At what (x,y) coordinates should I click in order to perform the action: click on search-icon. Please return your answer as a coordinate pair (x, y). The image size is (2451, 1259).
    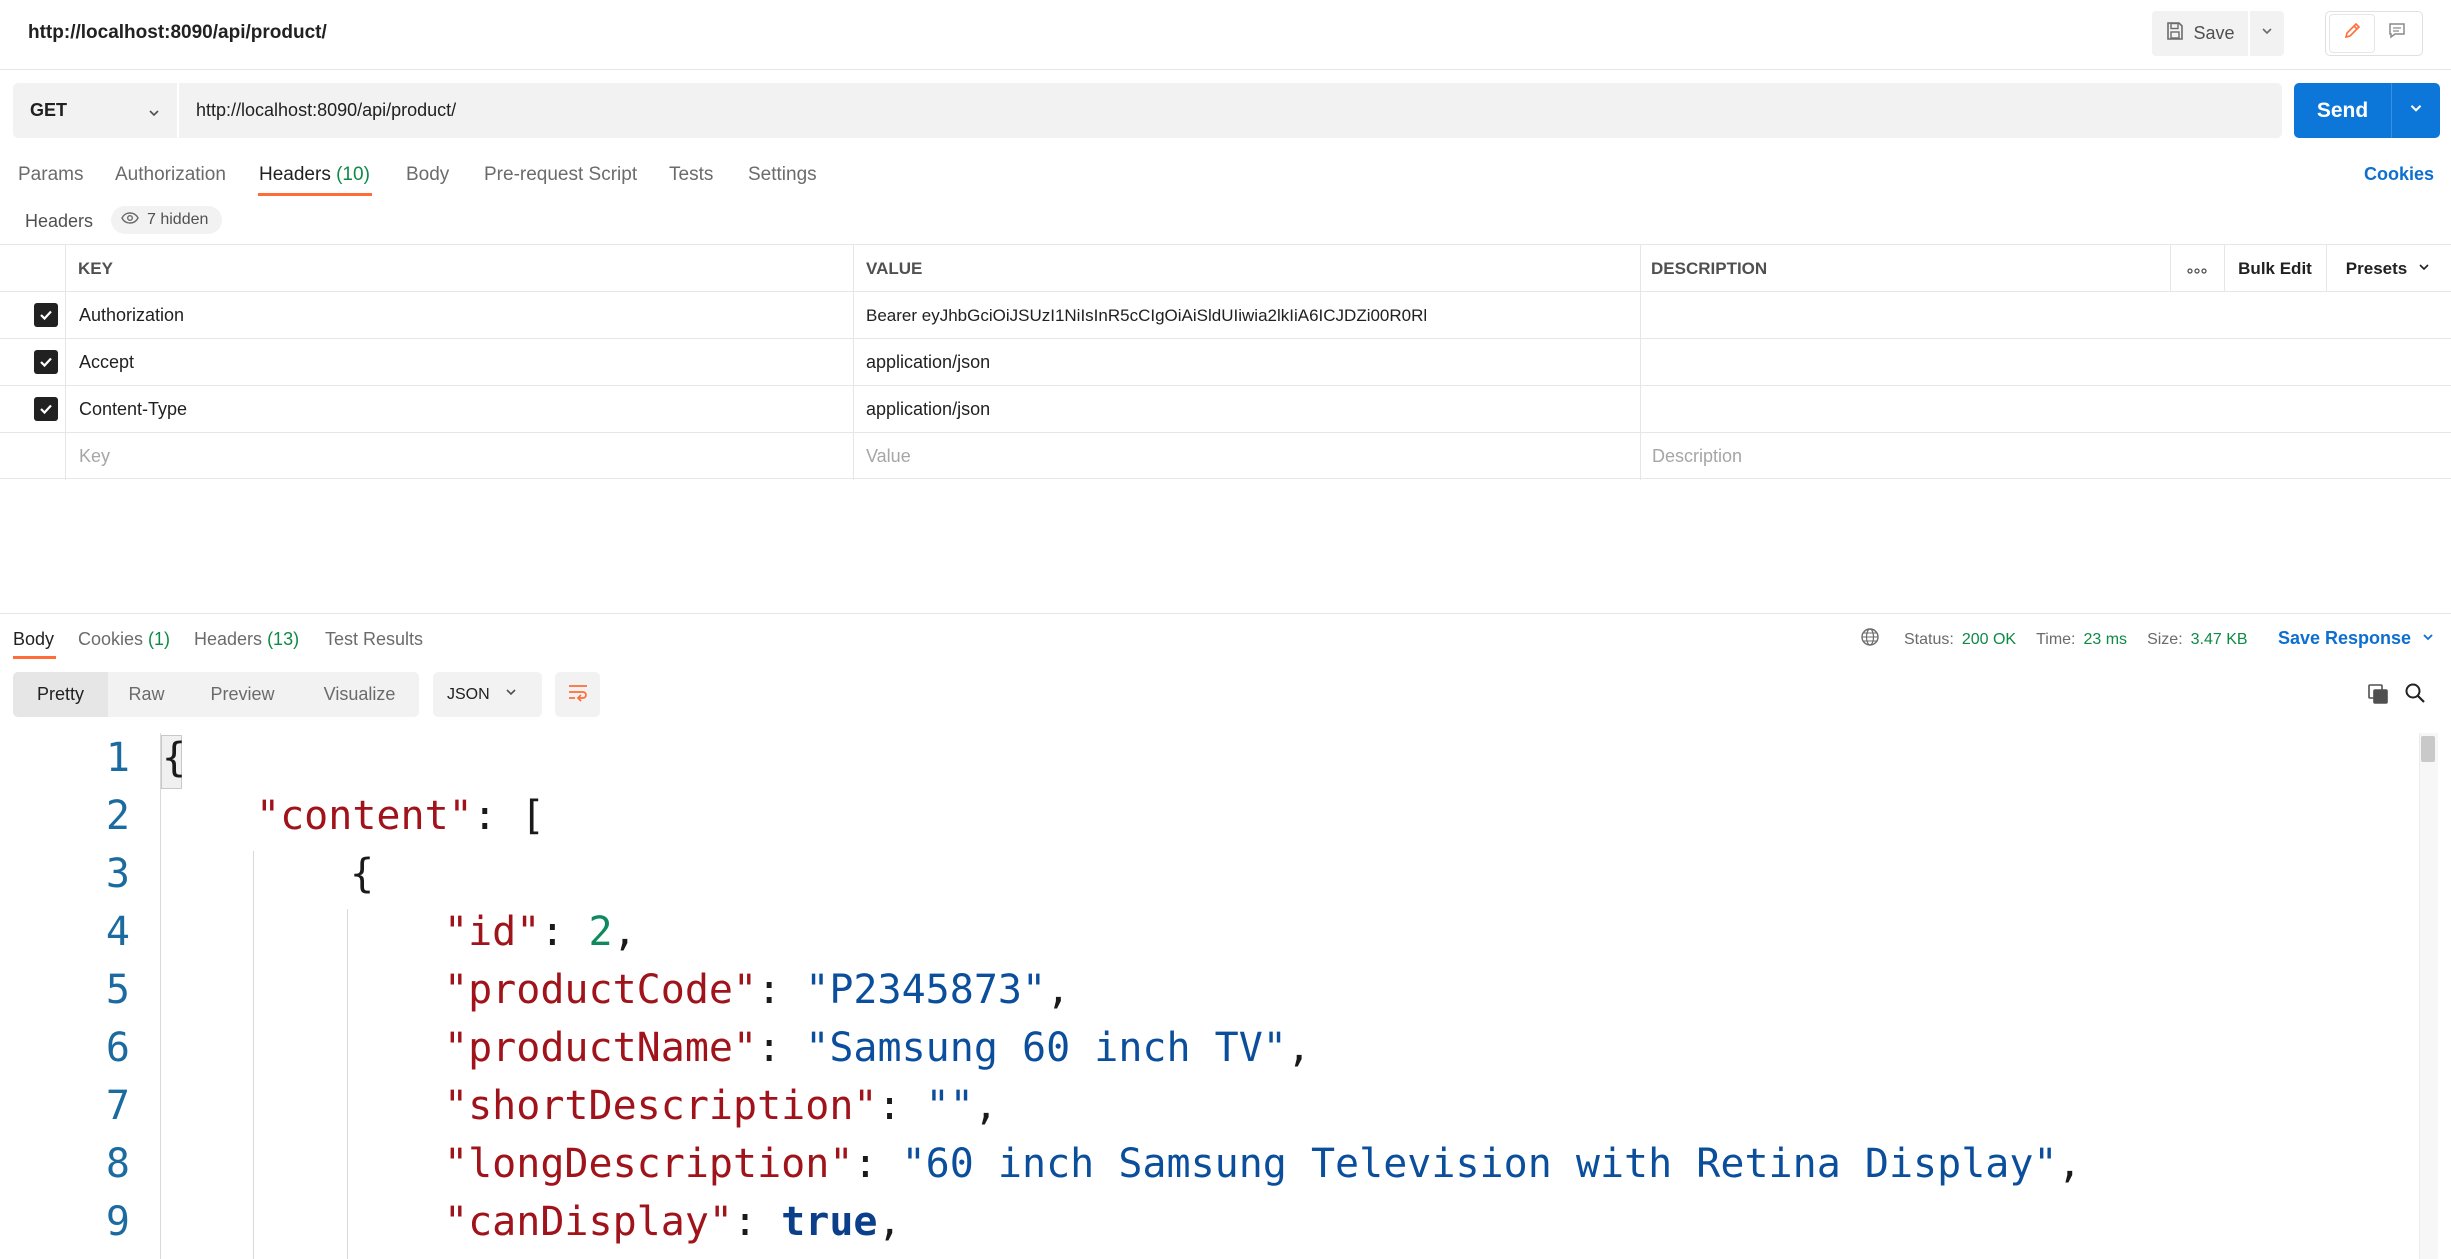
    Looking at the image, I should click on (2415, 695).